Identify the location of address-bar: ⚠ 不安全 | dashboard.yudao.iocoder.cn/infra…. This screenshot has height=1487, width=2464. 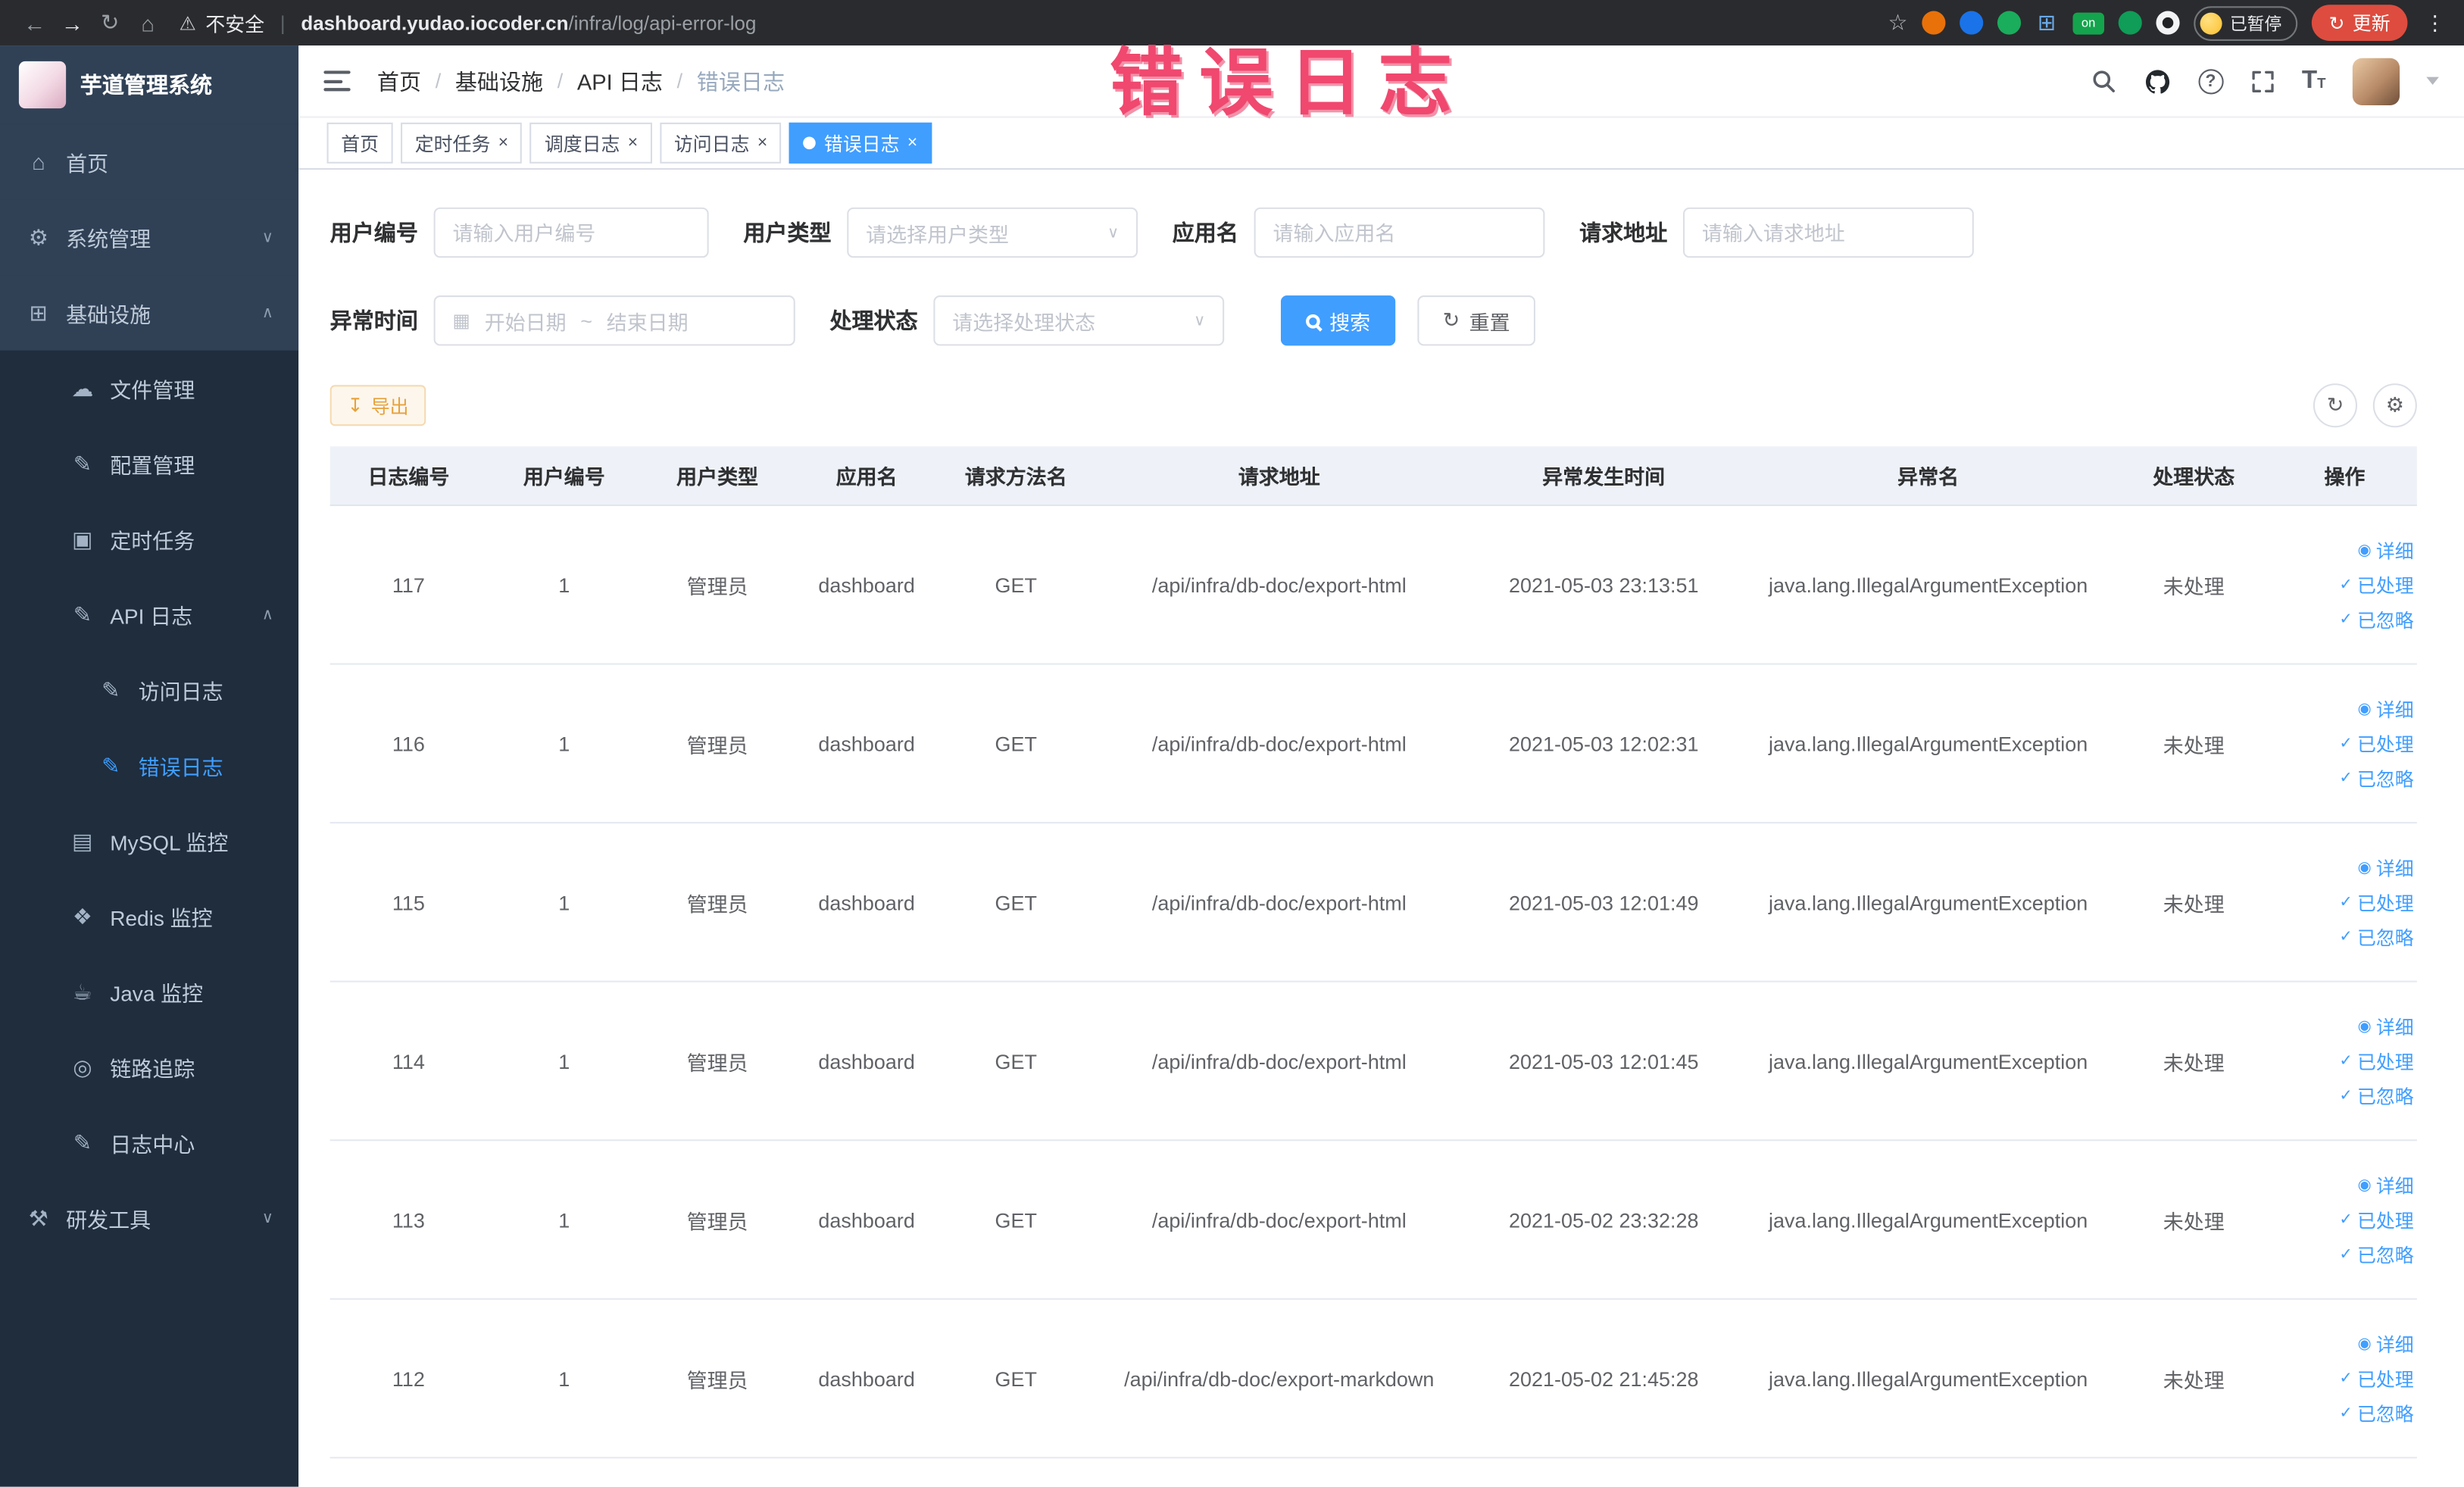
(1034, 22).